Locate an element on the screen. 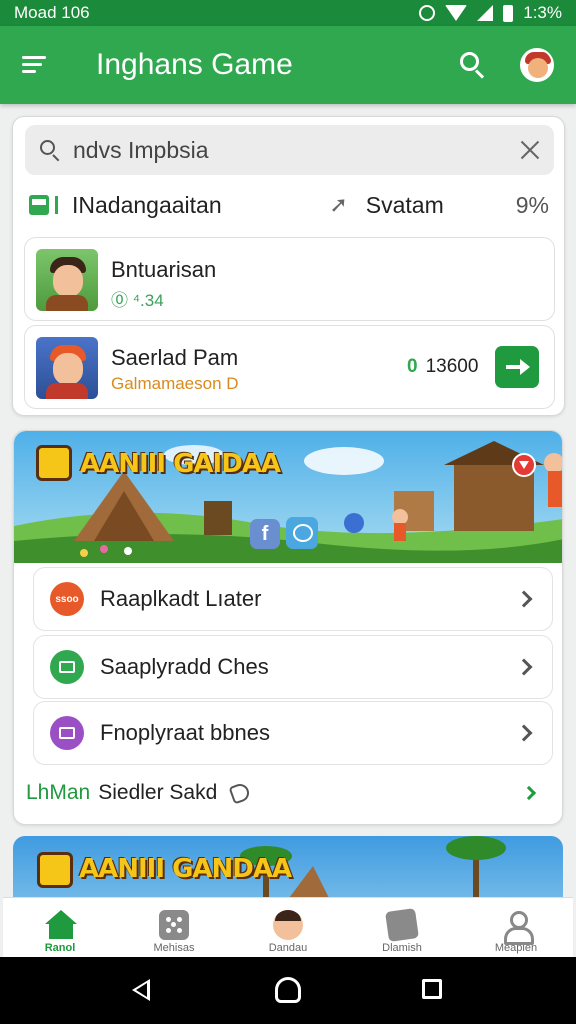 Image resolution: width=576 pixels, height=1024 pixels. game-icon: ssoo is located at coordinates (67, 599).